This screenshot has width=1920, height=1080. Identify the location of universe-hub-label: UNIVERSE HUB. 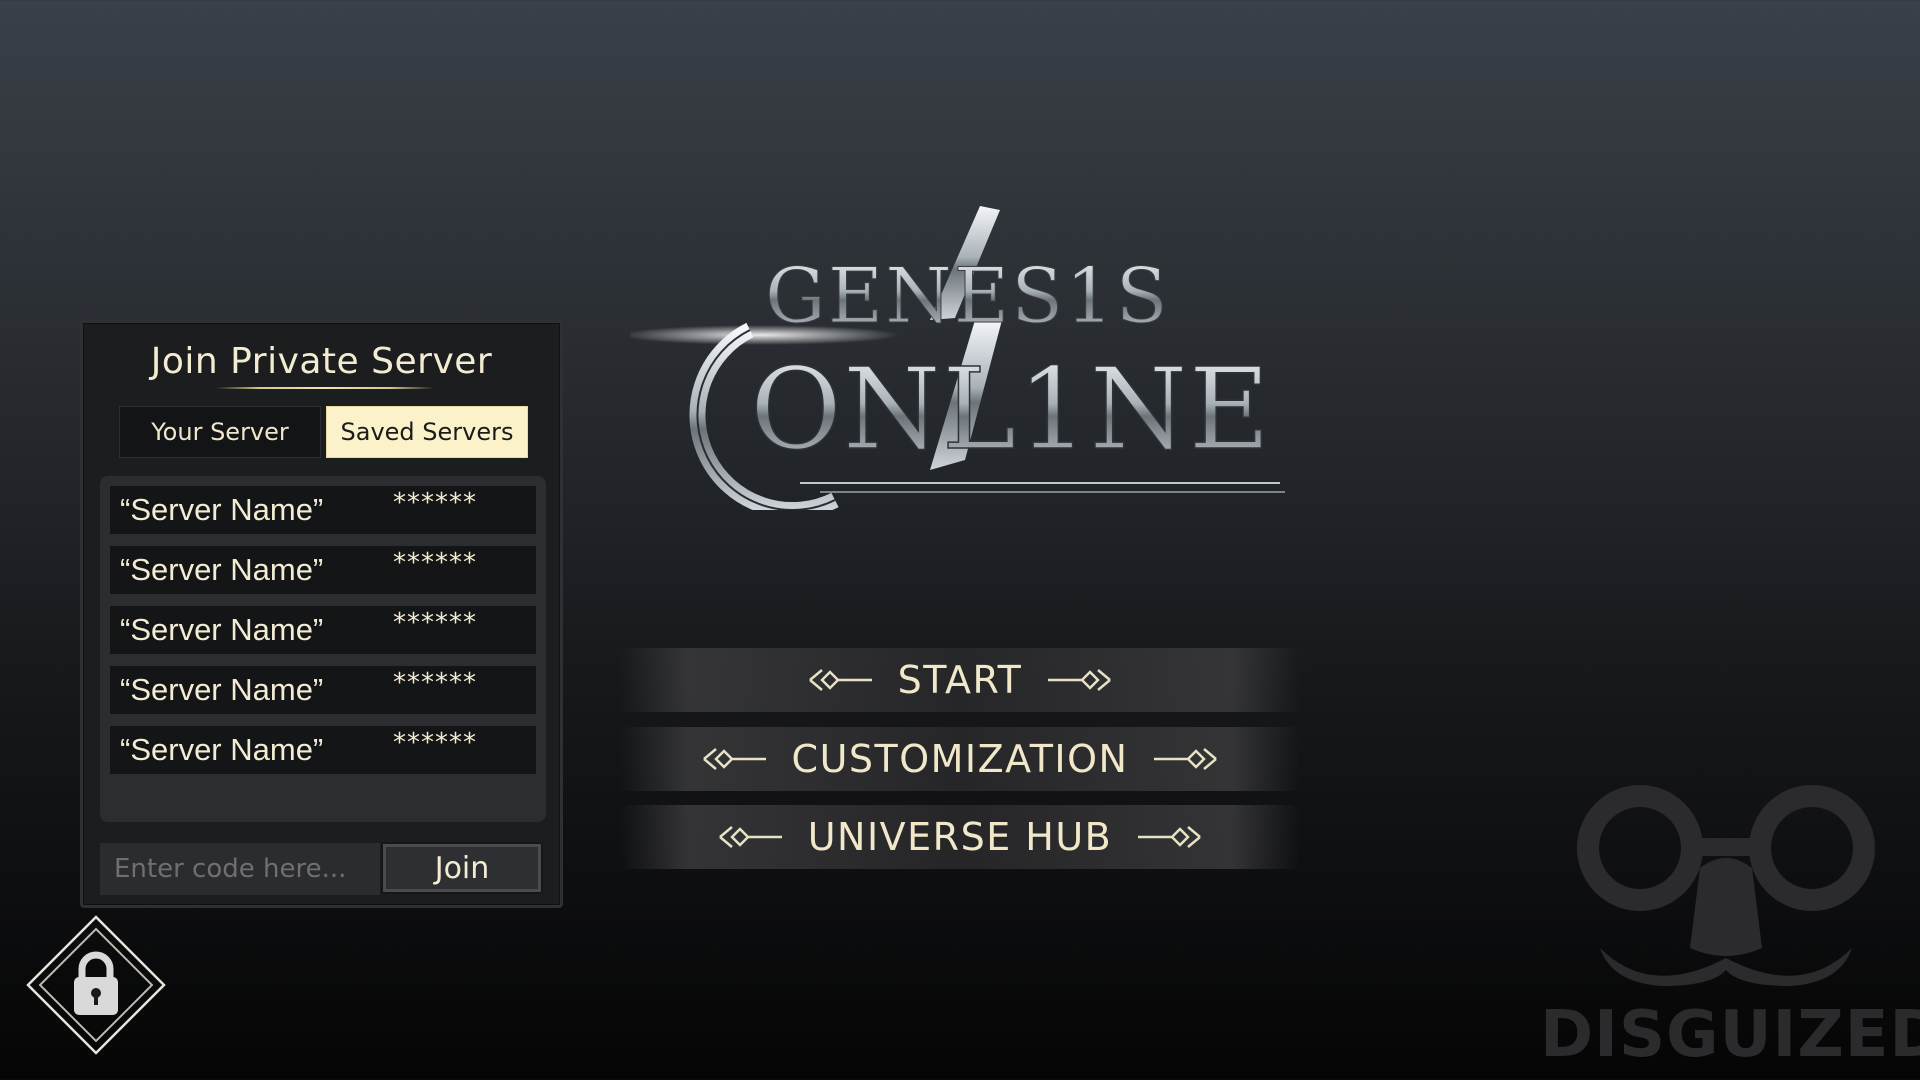
(960, 837).